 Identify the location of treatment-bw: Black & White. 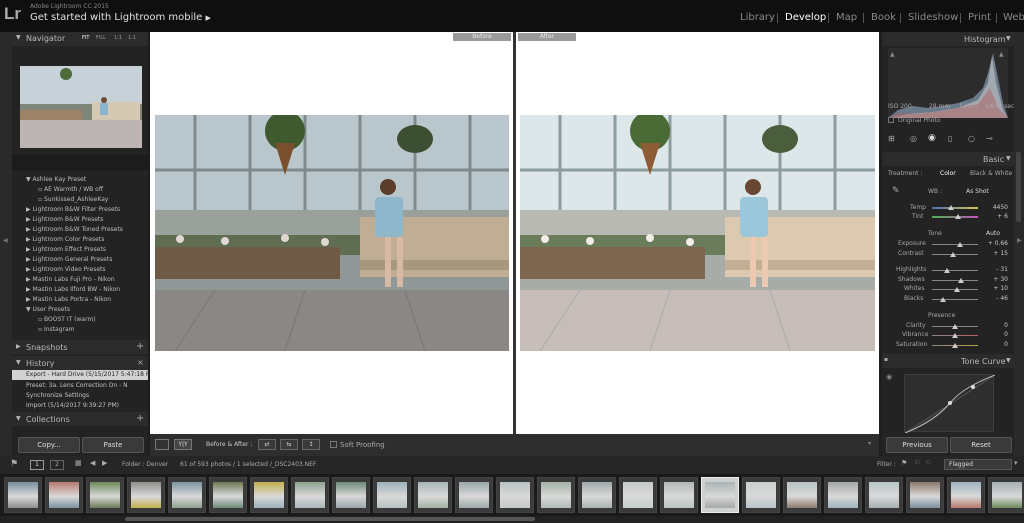
(991, 173).